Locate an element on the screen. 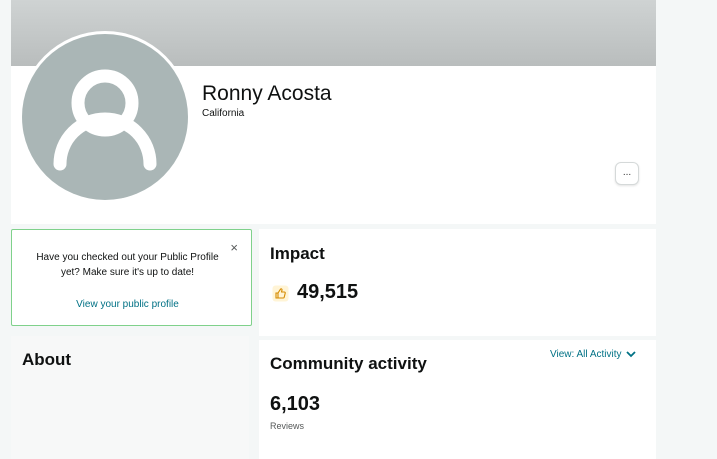 The image size is (717, 459). close-icon: × is located at coordinates (234, 247).